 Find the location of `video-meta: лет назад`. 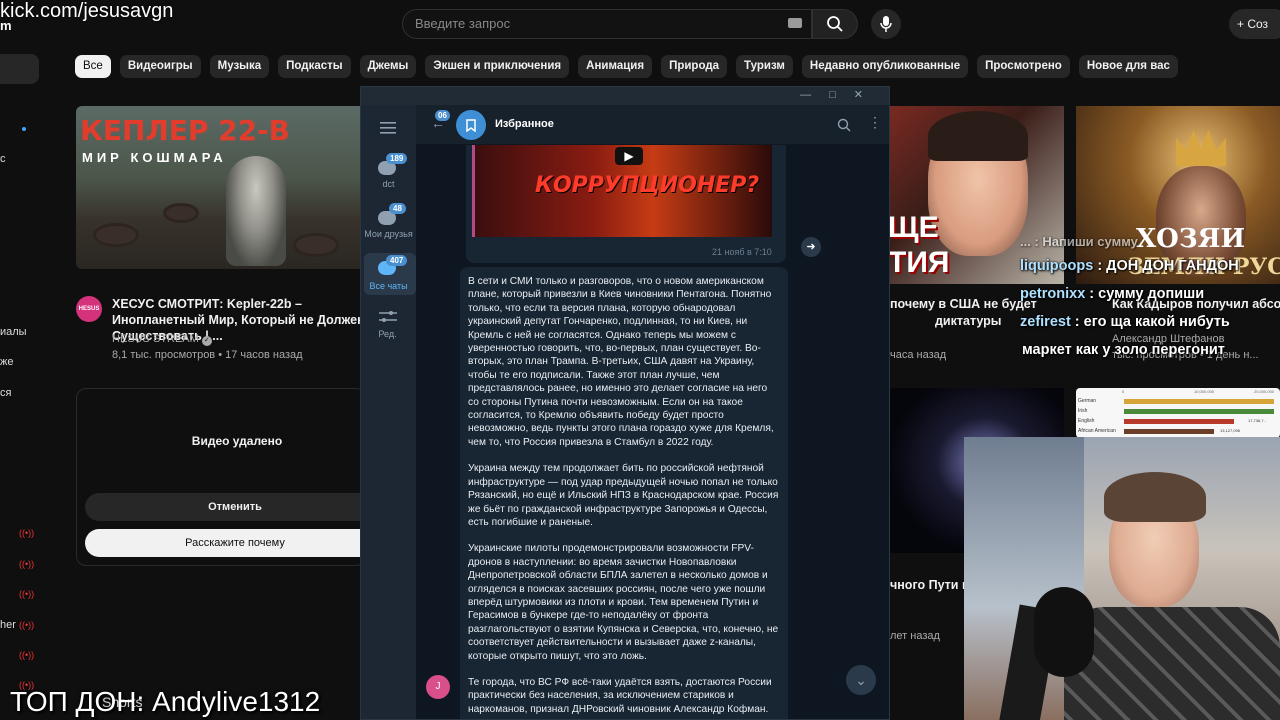

video-meta: лет назад is located at coordinates (915, 636).